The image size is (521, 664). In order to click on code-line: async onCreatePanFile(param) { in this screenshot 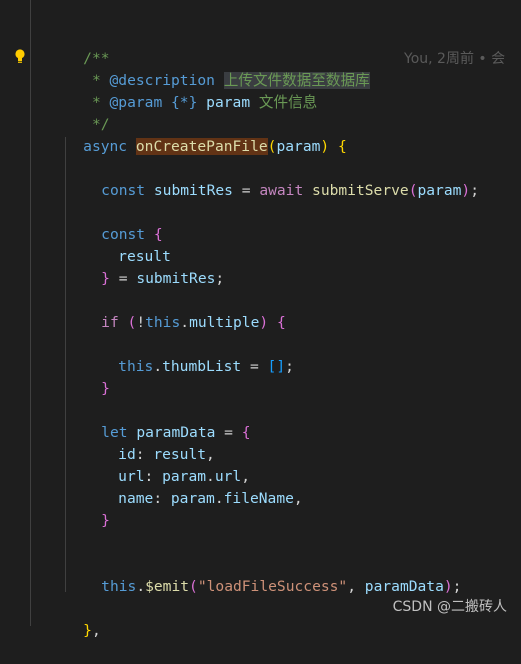, I will do `click(197, 134)`.